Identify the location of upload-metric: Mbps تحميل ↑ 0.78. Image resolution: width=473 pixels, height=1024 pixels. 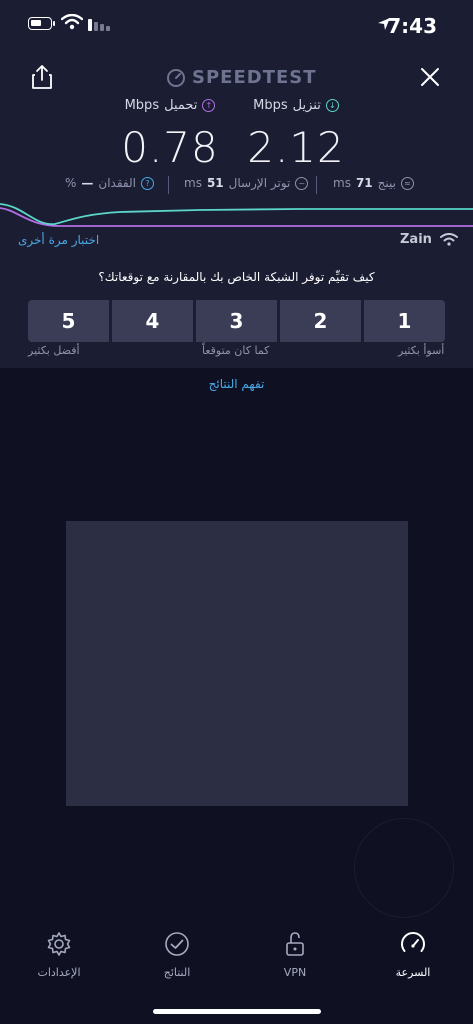
(170, 135).